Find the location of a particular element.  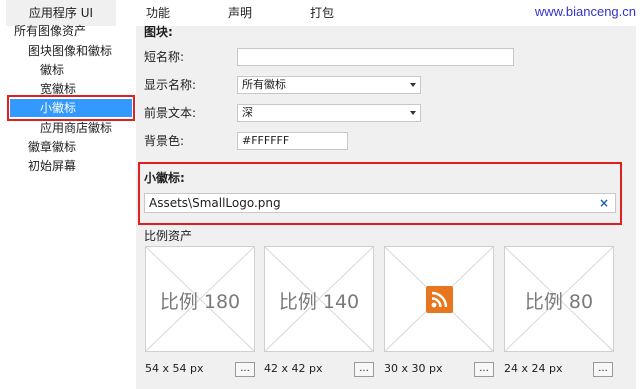

tree-item-store-logo: 应用商店徽标 is located at coordinates (76, 128).